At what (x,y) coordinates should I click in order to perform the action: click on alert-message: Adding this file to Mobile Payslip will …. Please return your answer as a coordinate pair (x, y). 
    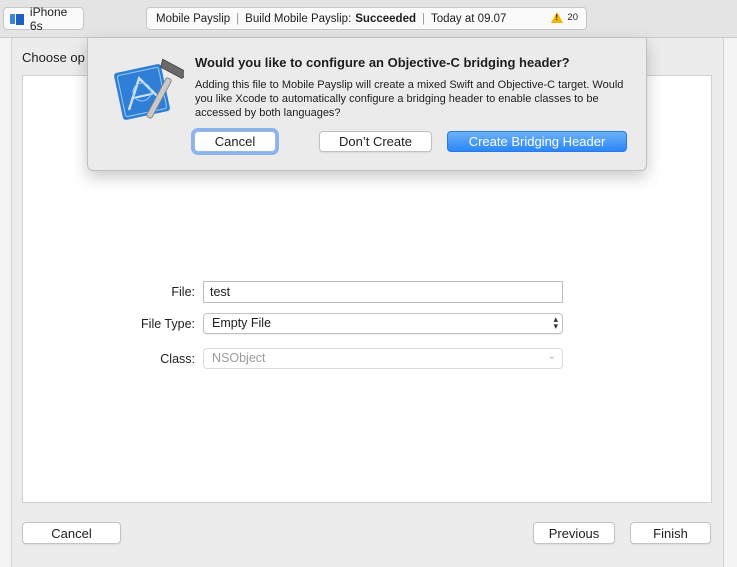
    Looking at the image, I should click on (409, 99).